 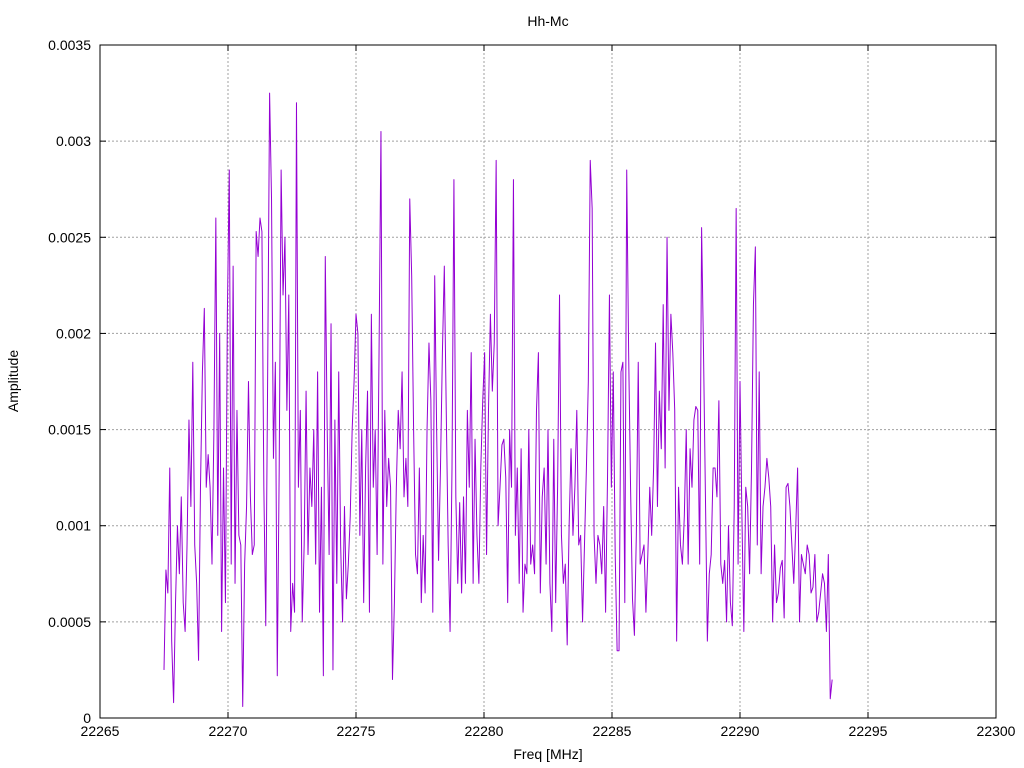 What do you see at coordinates (73, 526) in the screenshot?
I see `y-tick-label: 0.001` at bounding box center [73, 526].